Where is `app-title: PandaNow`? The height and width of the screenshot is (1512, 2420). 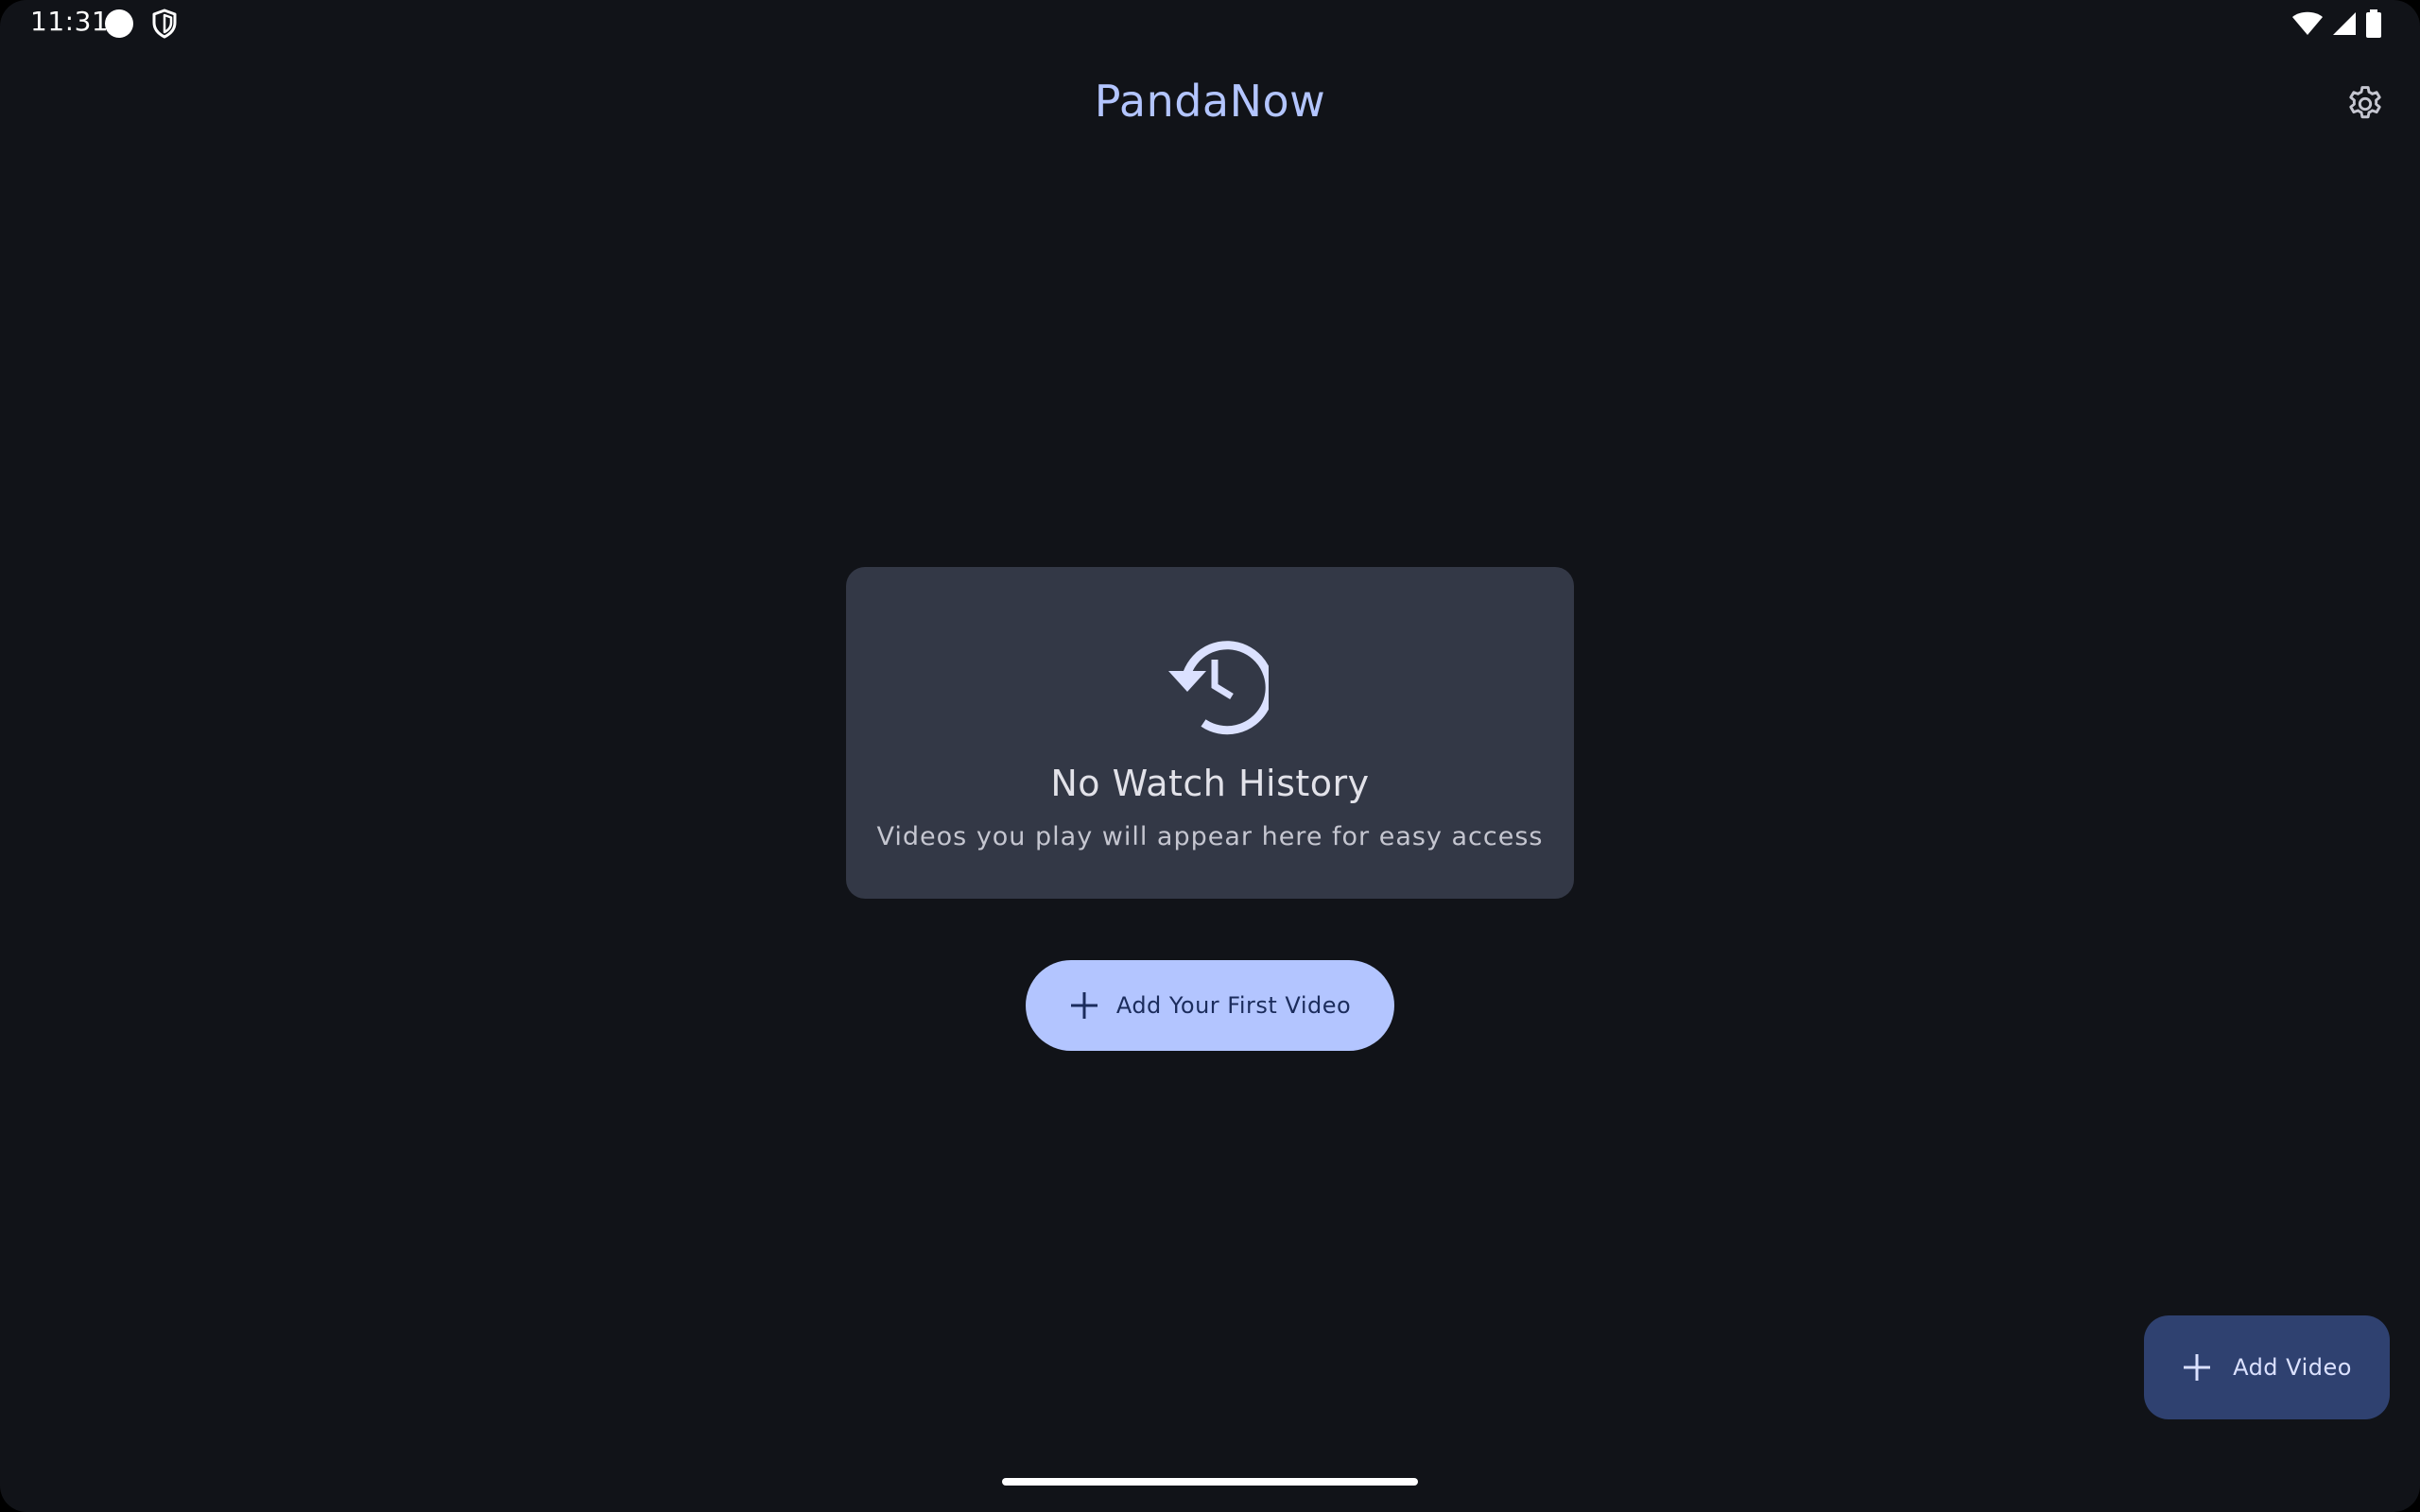 app-title: PandaNow is located at coordinates (1210, 101).